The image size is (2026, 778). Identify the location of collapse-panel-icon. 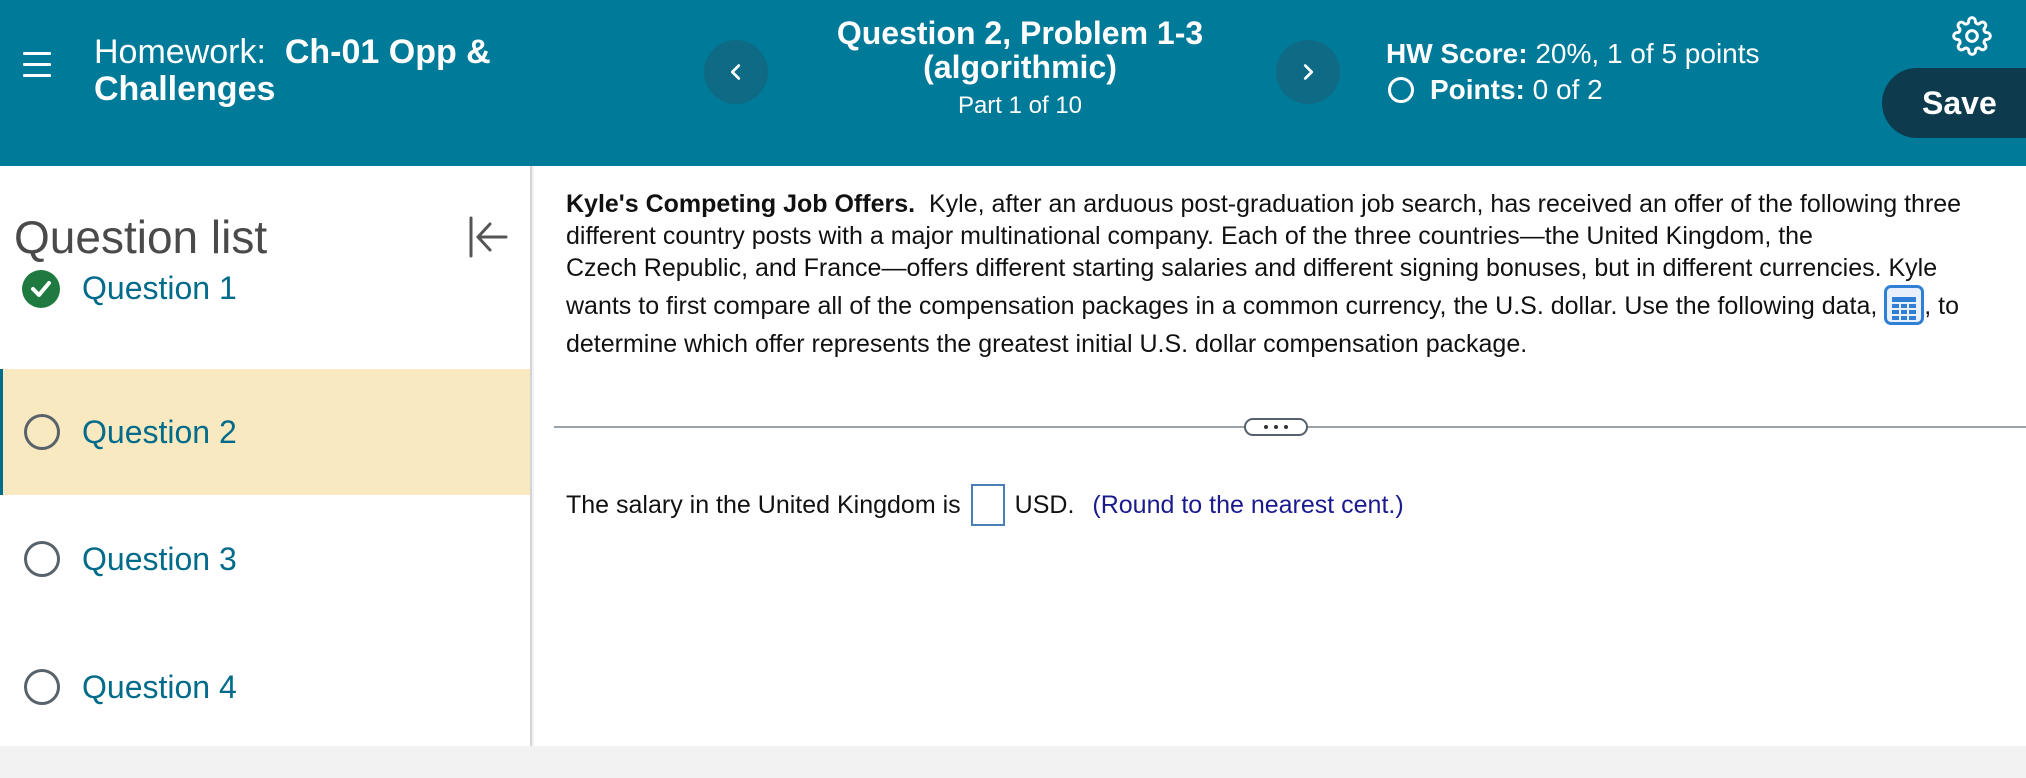
(487, 237).